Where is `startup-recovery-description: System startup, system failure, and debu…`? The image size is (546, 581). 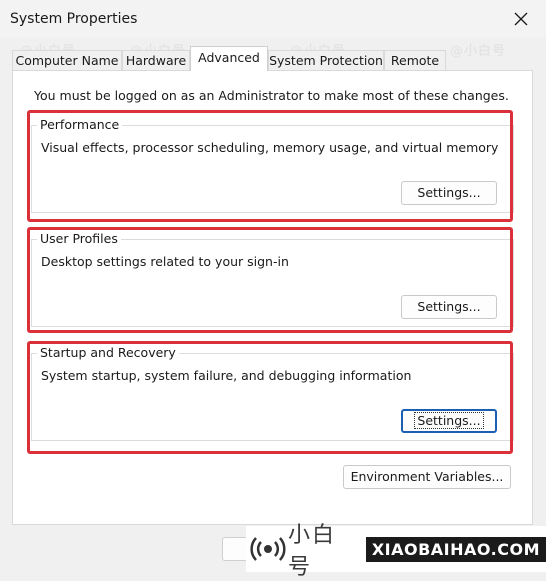
startup-recovery-description: System startup, system failure, and debu… is located at coordinates (226, 375).